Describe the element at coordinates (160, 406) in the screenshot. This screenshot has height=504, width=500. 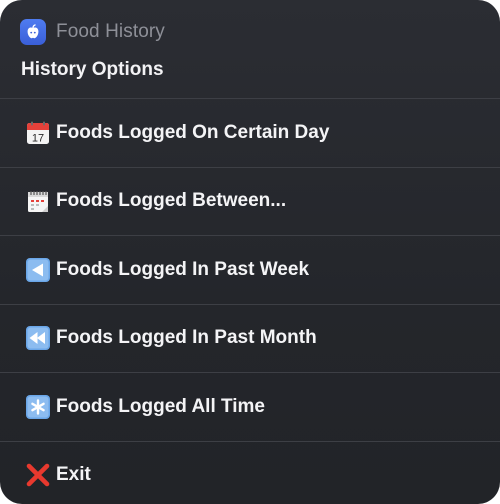
I see `option-label: Foods Logged All Time` at that location.